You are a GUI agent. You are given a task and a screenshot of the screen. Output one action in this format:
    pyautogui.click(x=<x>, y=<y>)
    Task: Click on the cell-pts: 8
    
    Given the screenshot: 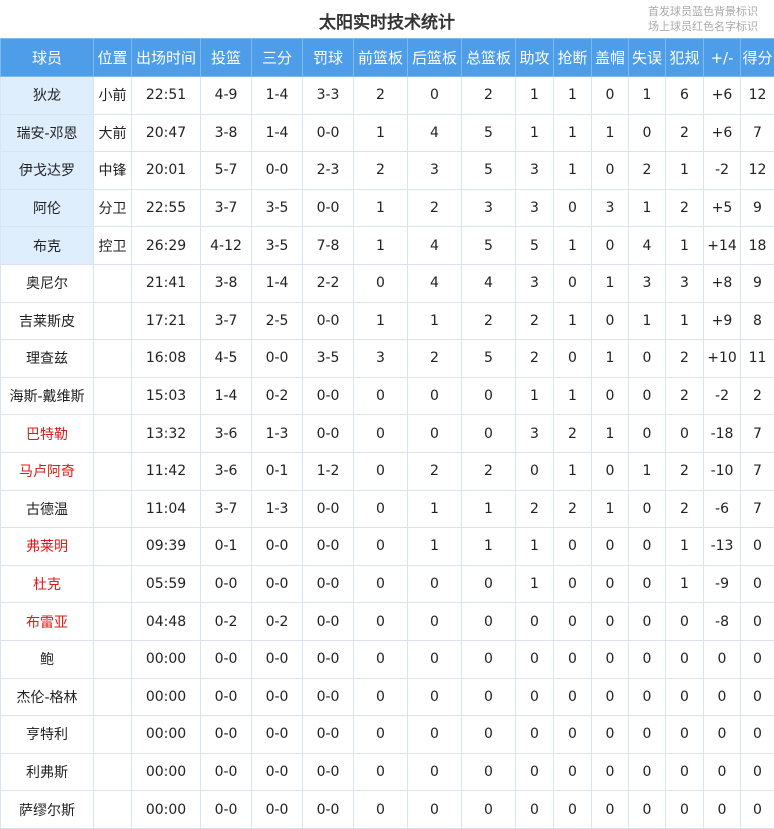 What is the action you would take?
    pyautogui.click(x=757, y=321)
    